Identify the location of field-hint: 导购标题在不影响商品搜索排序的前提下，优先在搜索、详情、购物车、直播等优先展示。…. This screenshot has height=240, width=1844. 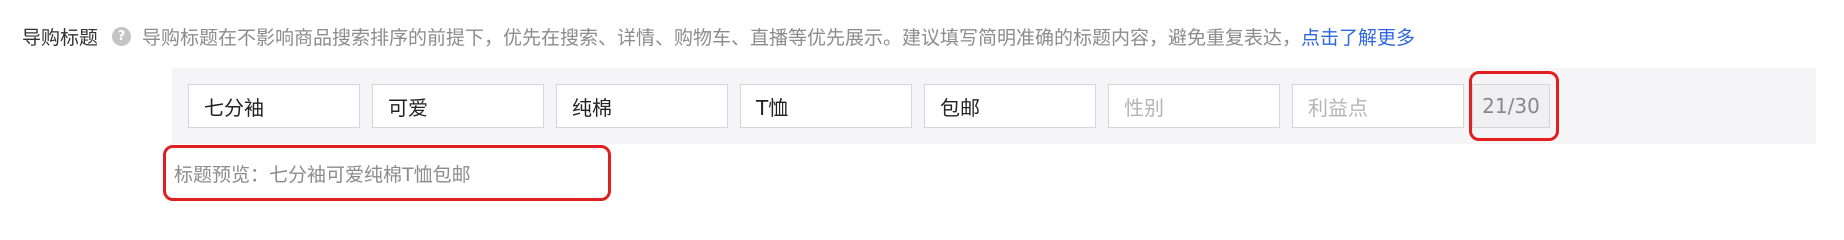
(722, 37).